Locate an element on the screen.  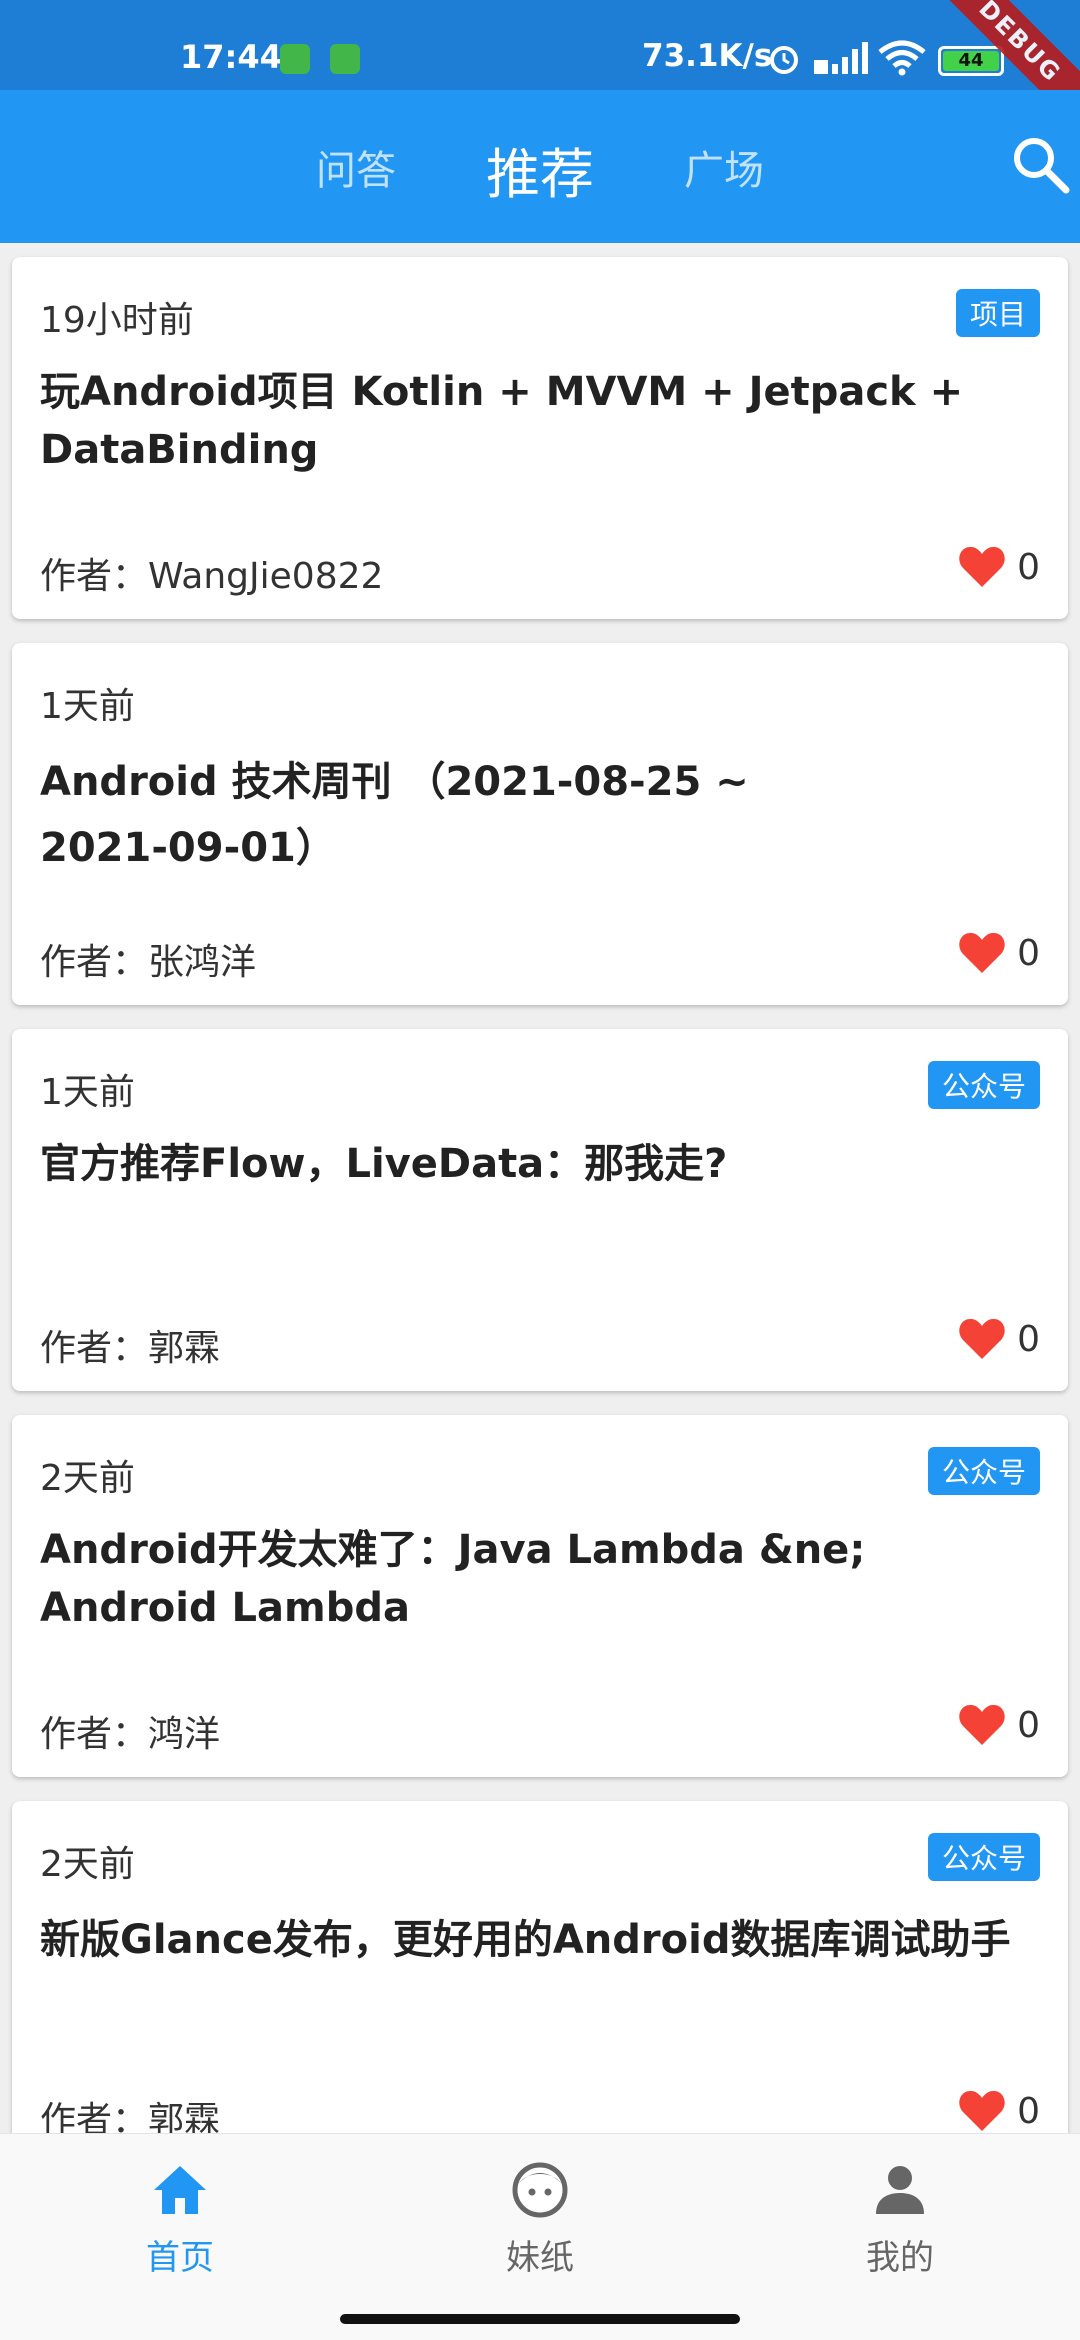
nav-item-label: 我的 is located at coordinates (900, 2258).